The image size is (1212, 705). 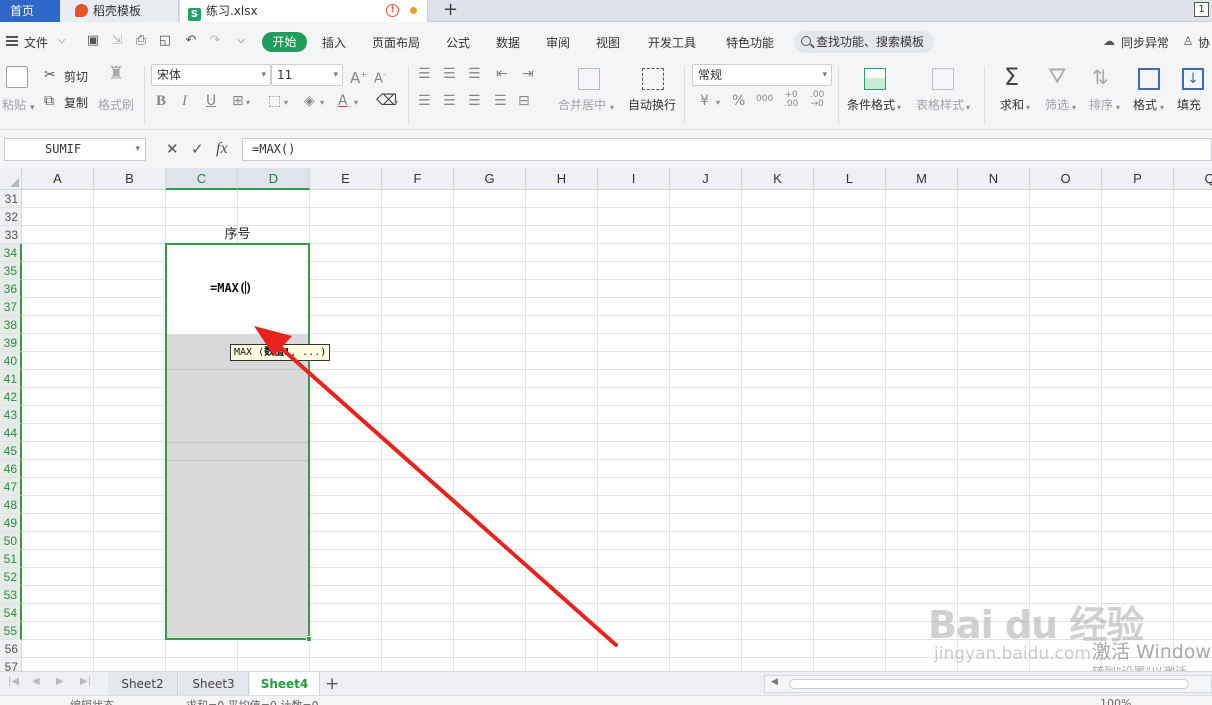 What do you see at coordinates (76, 102) in the screenshot?
I see `copy-button: 复制` at bounding box center [76, 102].